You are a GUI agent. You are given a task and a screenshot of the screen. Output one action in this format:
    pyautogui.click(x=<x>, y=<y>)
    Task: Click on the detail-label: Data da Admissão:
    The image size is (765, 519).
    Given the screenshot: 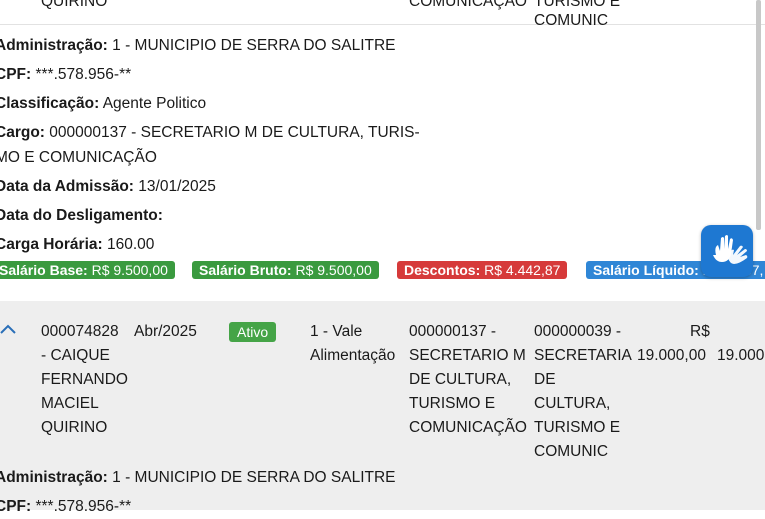 What is the action you would take?
    pyautogui.click(x=67, y=186)
    